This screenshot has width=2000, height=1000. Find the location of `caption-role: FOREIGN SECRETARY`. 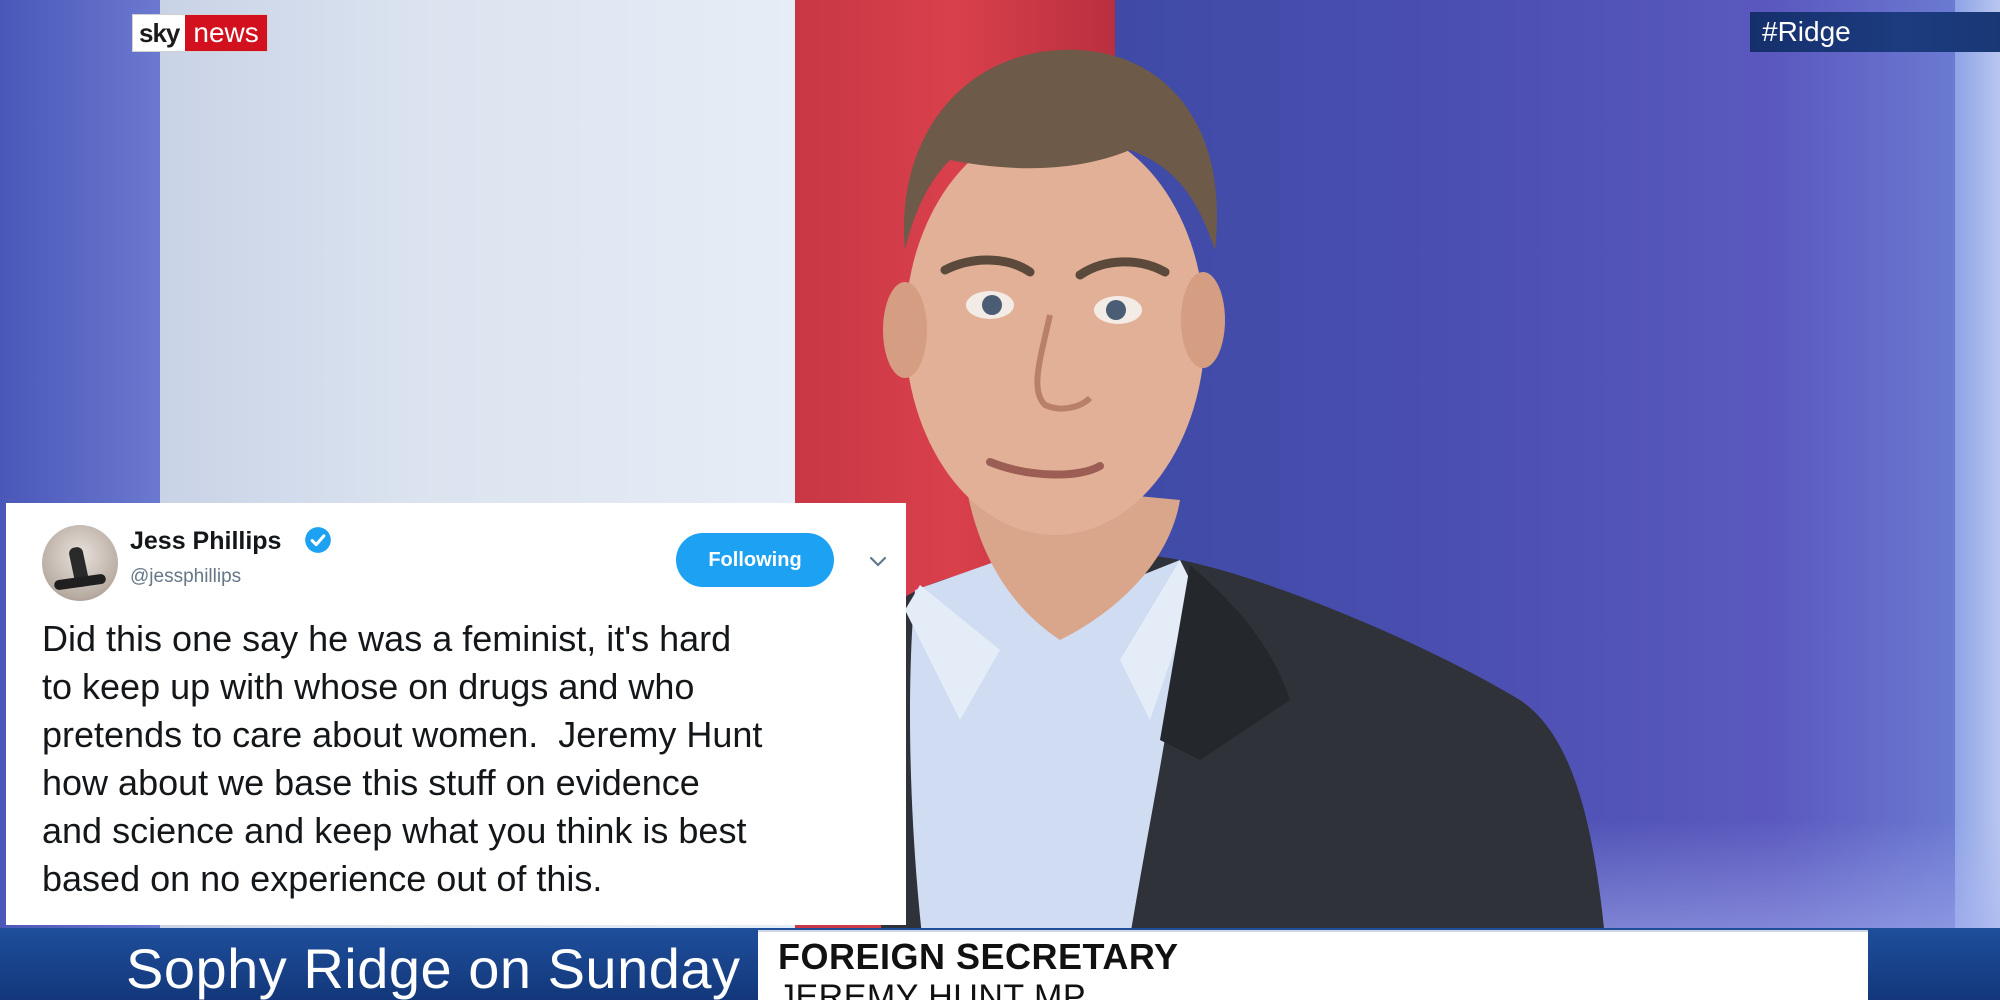

caption-role: FOREIGN SECRETARY is located at coordinates (978, 956).